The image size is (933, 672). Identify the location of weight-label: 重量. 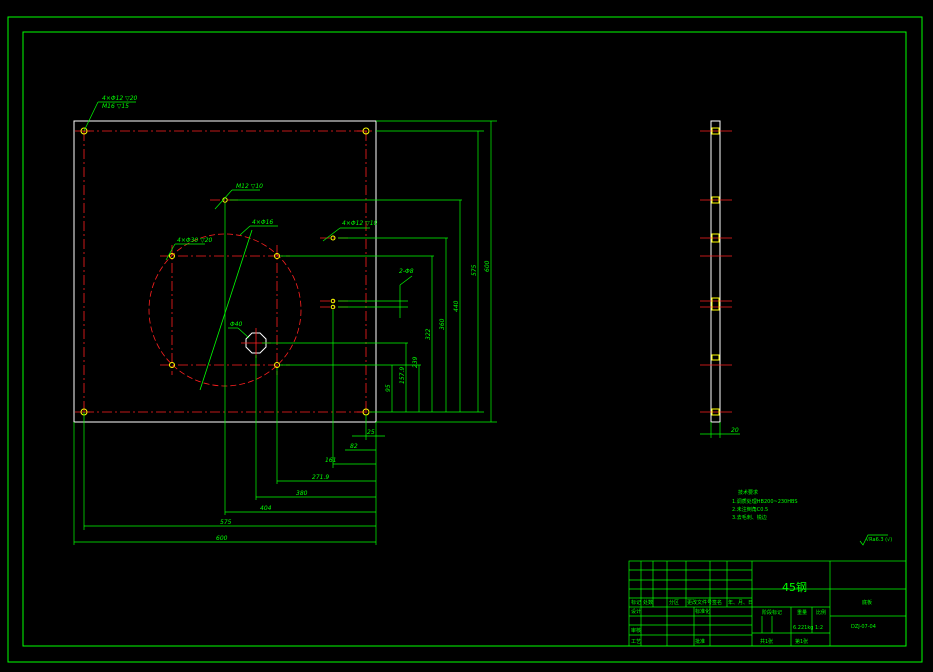
(802, 612).